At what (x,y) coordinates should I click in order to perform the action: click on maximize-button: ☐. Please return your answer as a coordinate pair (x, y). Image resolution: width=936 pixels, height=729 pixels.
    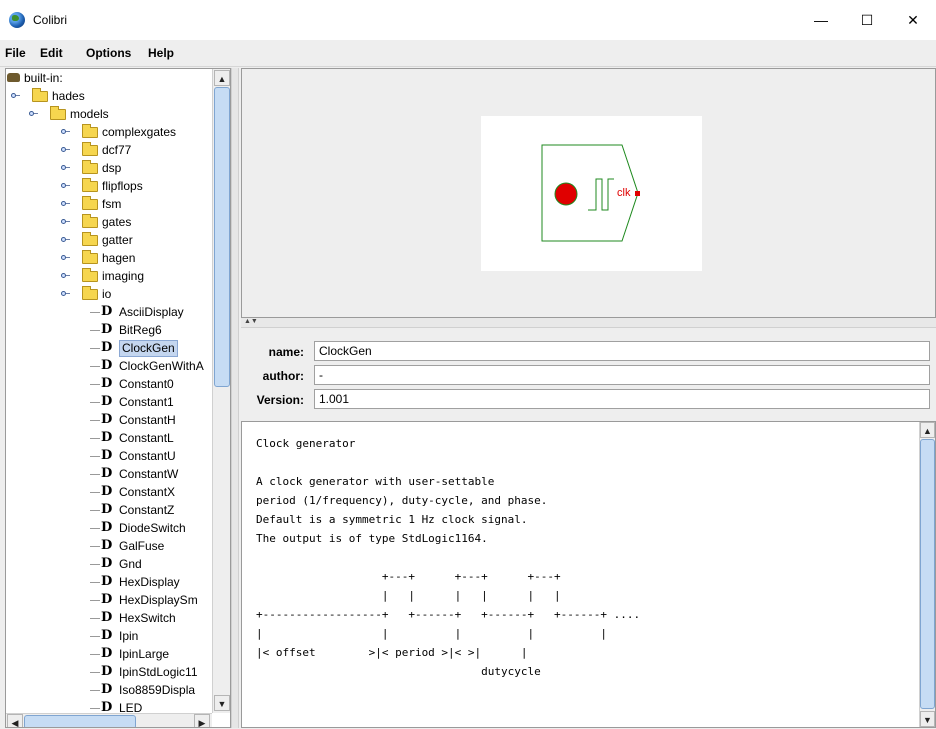
    Looking at the image, I should click on (867, 20).